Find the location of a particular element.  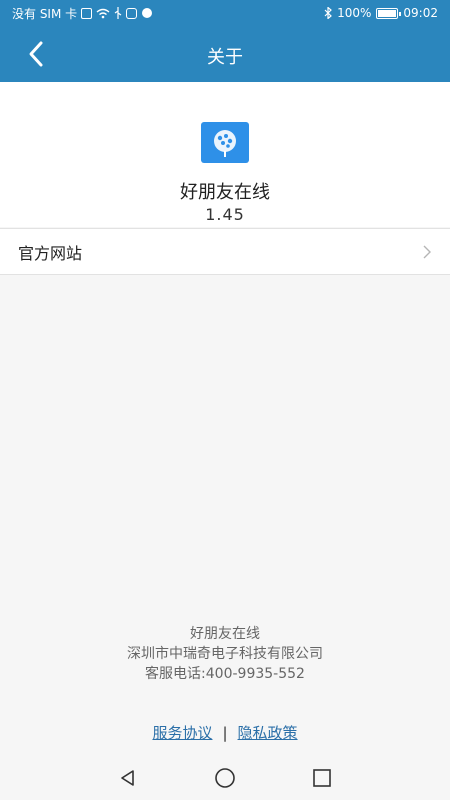

service-agreement-link: 服务协议 is located at coordinates (182, 732).